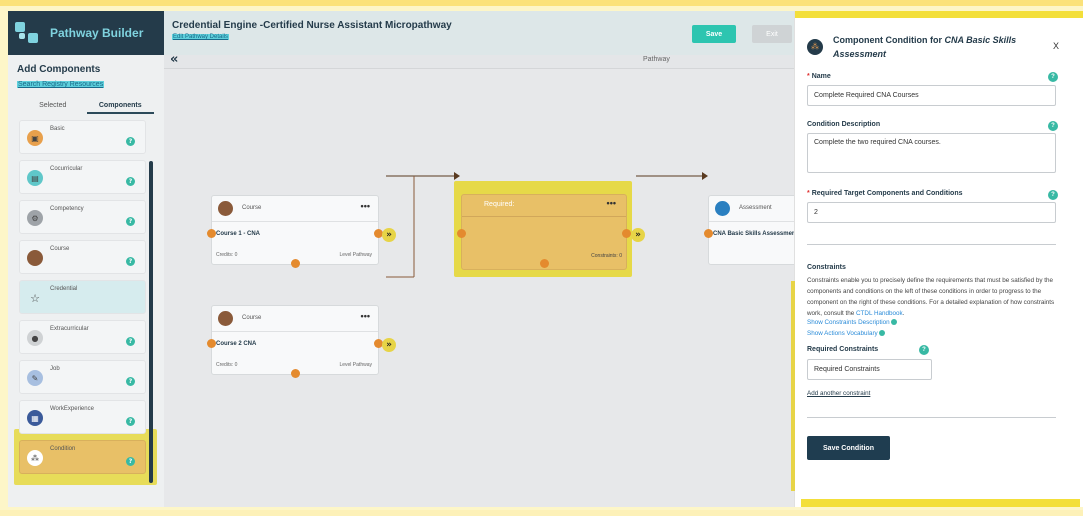 The width and height of the screenshot is (1083, 516). I want to click on tab-components: Components, so click(120, 107).